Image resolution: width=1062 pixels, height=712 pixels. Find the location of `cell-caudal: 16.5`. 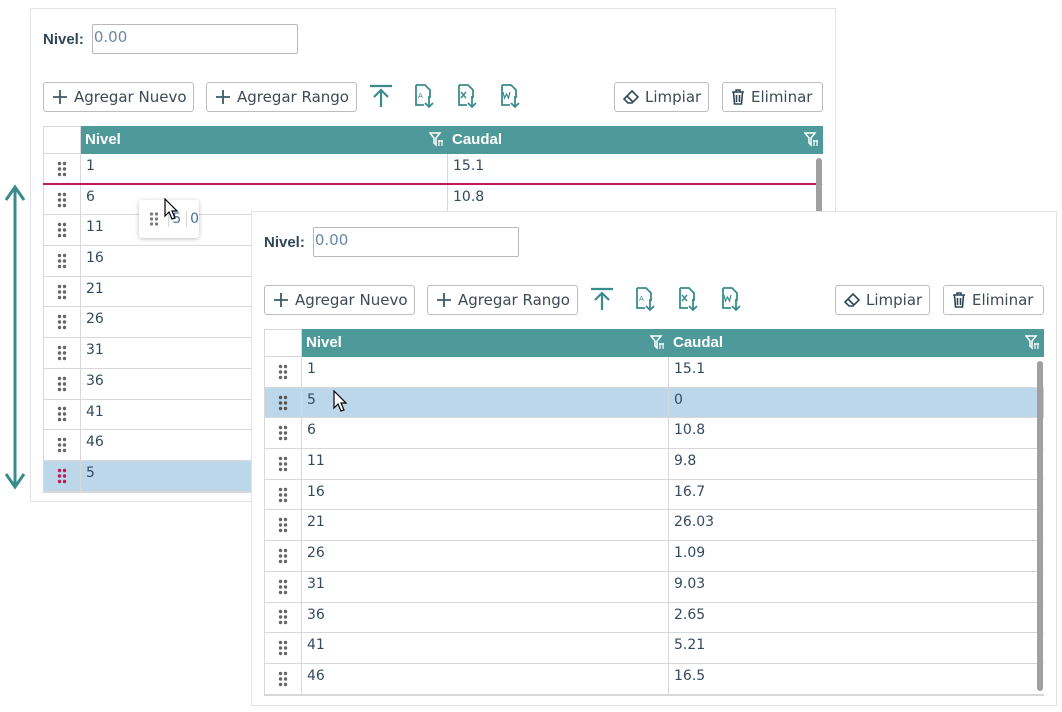

cell-caudal: 16.5 is located at coordinates (852, 679).